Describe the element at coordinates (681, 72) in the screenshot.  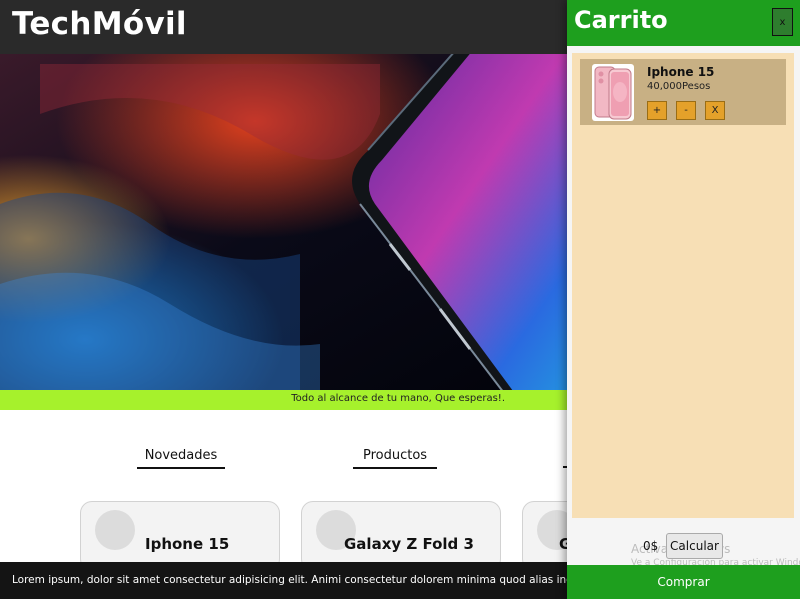
I see `cart-item-name: Iphone 15` at that location.